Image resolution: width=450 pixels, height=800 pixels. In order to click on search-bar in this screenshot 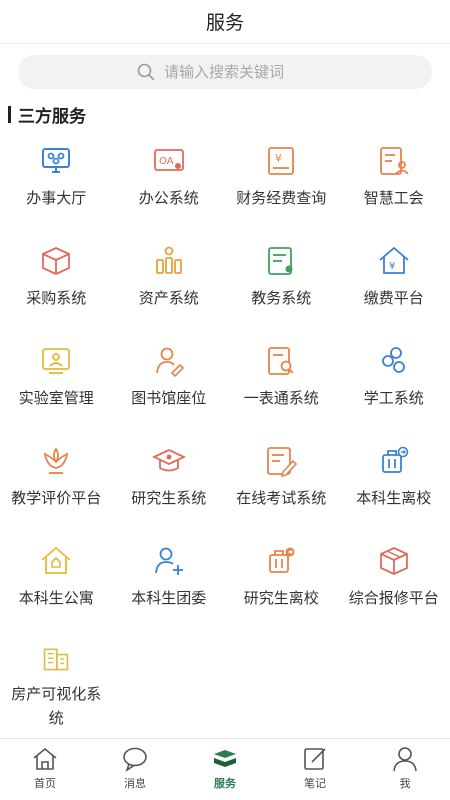, I will do `click(225, 72)`.